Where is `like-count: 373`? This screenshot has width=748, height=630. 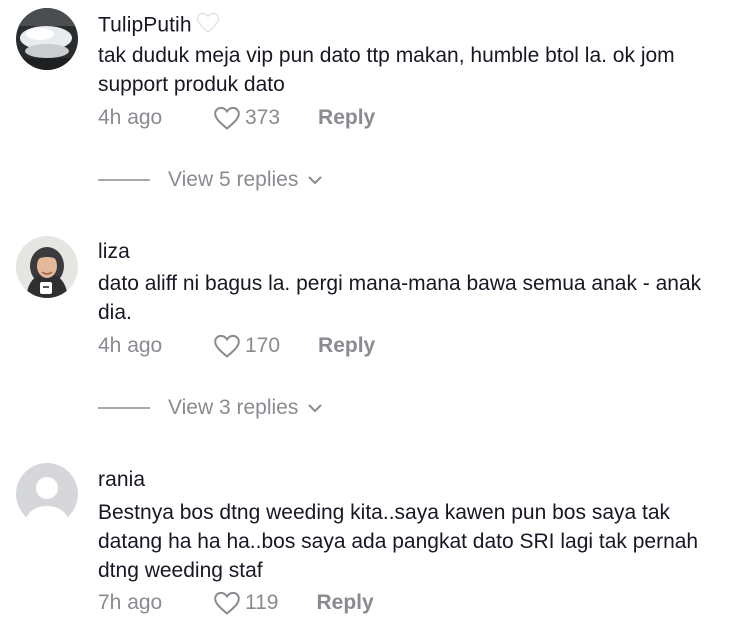 like-count: 373 is located at coordinates (263, 117).